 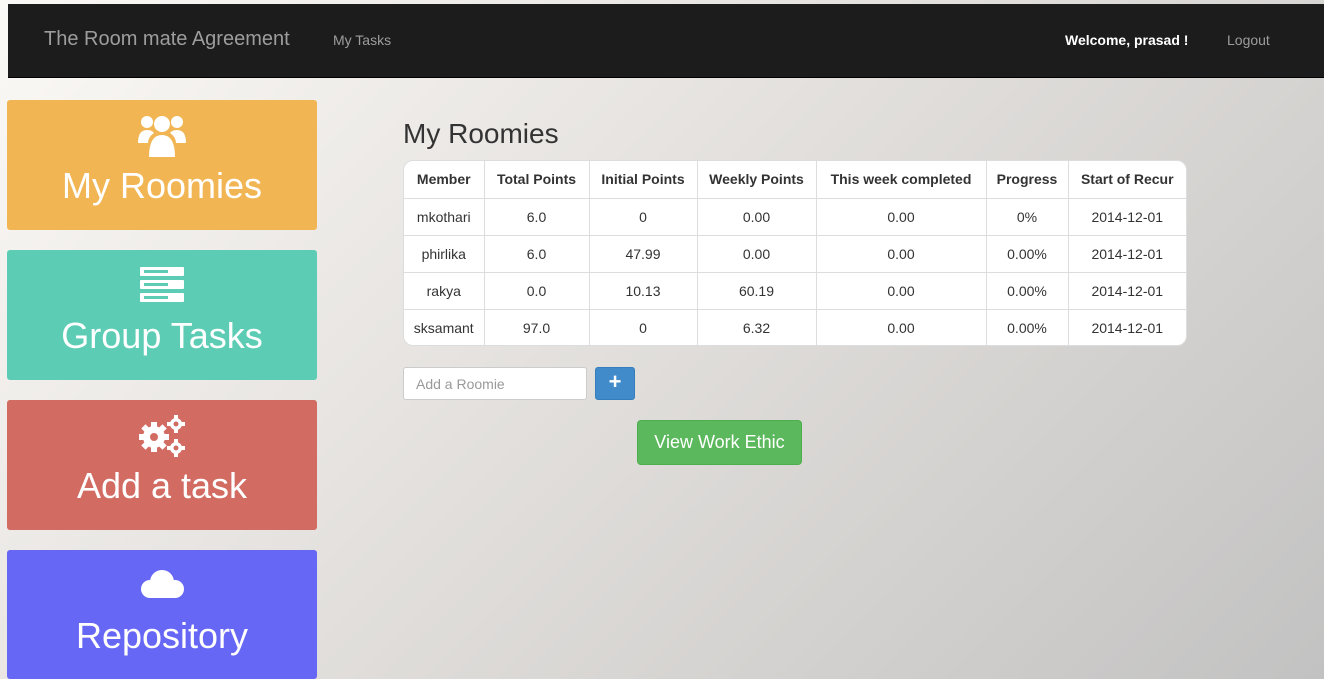 I want to click on column-header: Start of Recur, so click(x=1127, y=180).